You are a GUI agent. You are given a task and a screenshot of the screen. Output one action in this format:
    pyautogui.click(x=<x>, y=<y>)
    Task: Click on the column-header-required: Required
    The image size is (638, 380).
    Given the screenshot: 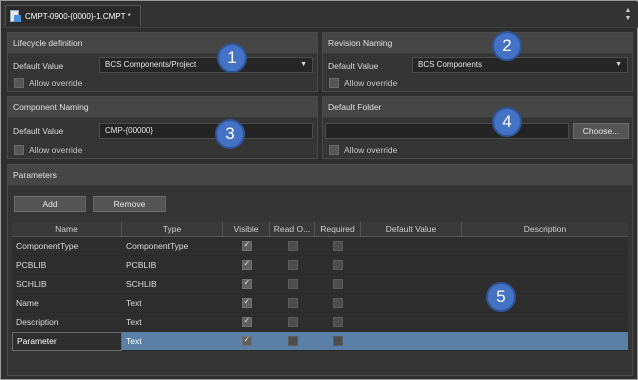 What is the action you would take?
    pyautogui.click(x=338, y=229)
    